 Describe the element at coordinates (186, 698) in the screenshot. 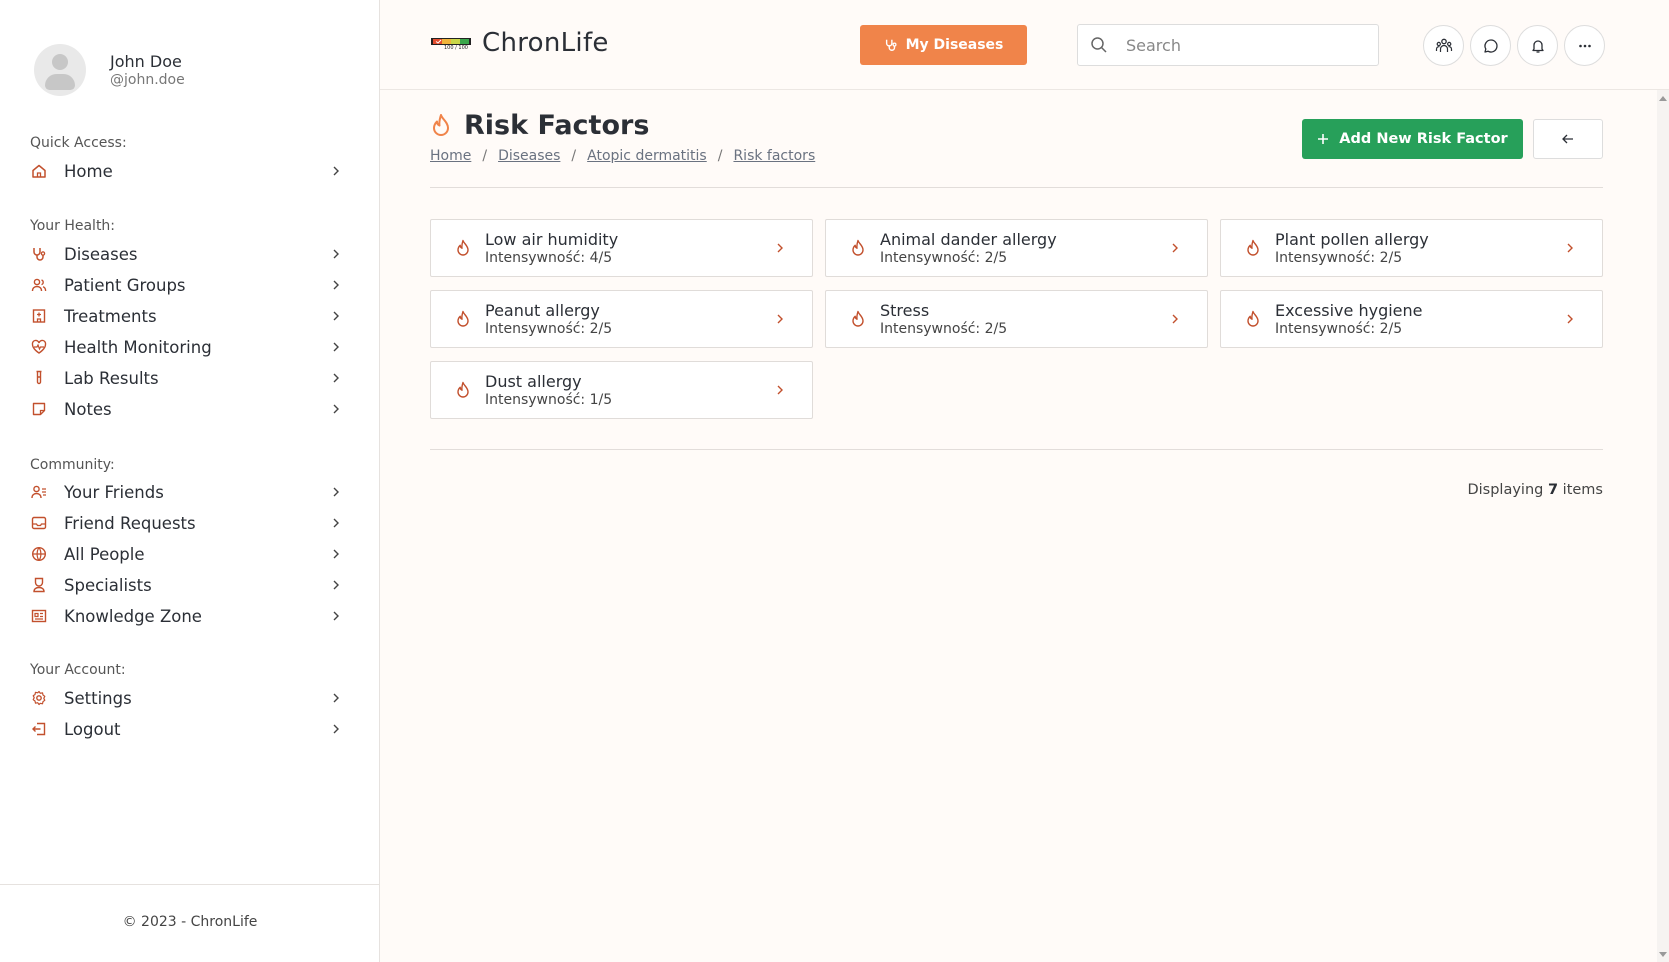

I see `sidebar-item-settings: Settings` at that location.